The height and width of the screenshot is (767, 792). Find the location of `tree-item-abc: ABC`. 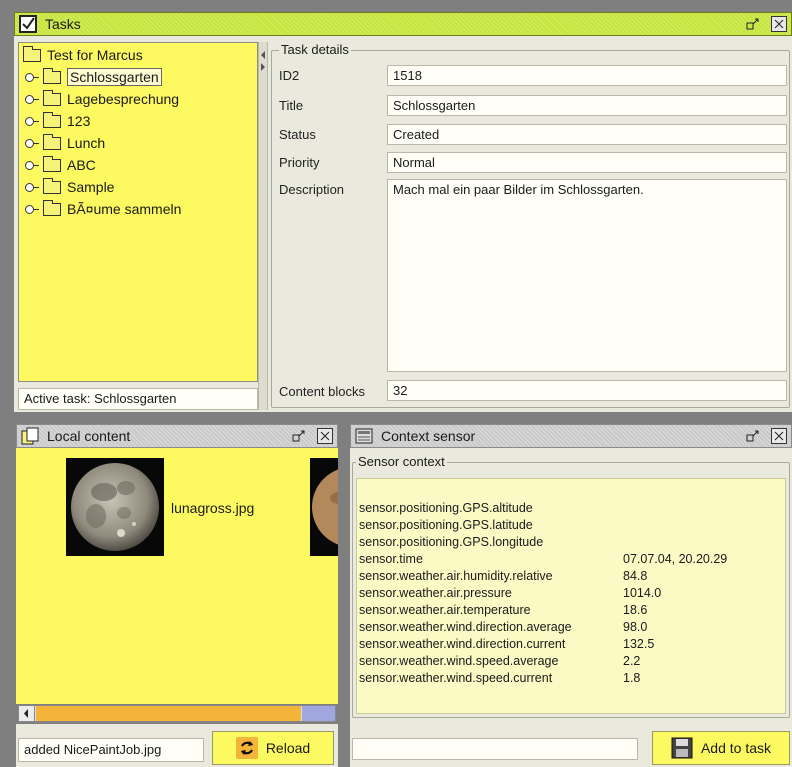

tree-item-abc: ABC is located at coordinates (60, 165).